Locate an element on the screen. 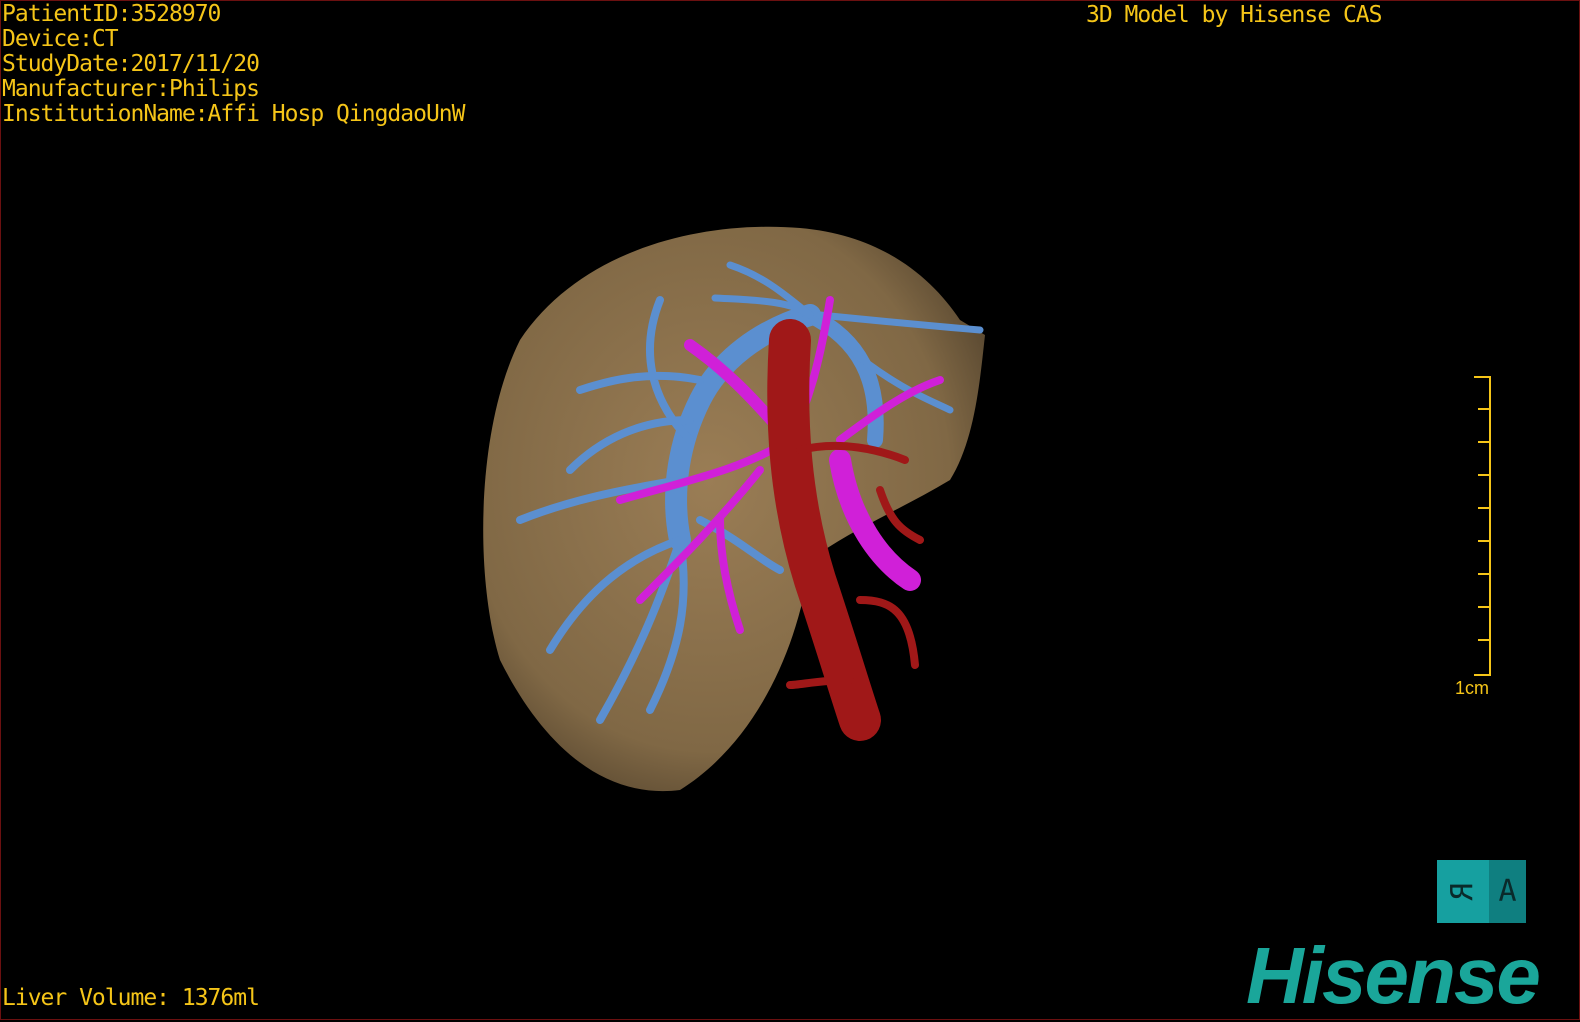  manufacturer: Manufacturer:Philips is located at coordinates (131, 89).